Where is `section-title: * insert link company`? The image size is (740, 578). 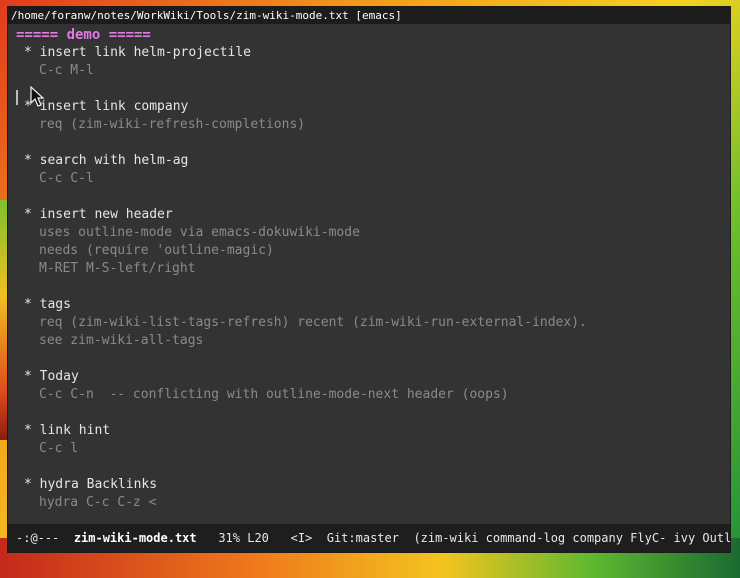 section-title: * insert link company is located at coordinates (106, 106).